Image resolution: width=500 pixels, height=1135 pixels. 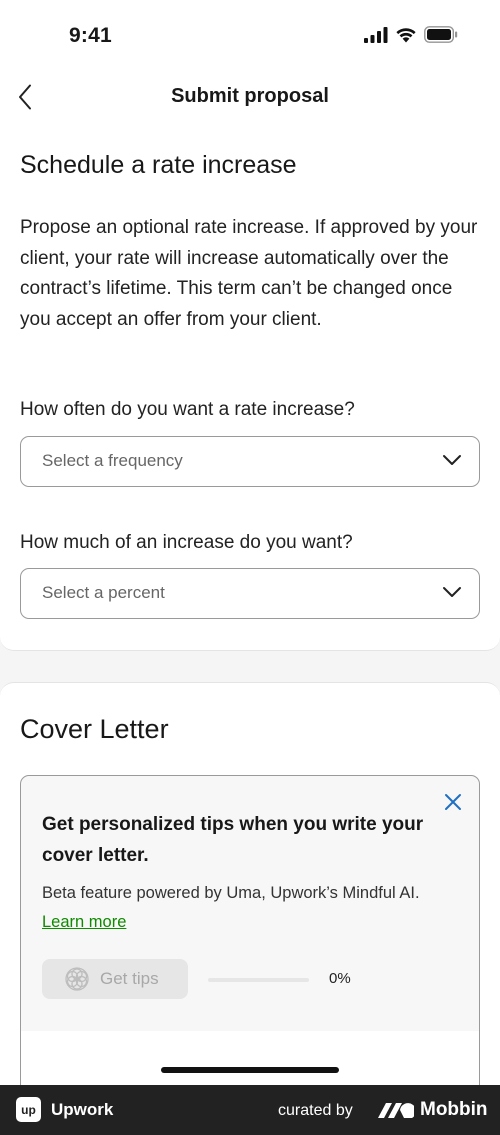 I want to click on close-tips-button, so click(x=453, y=802).